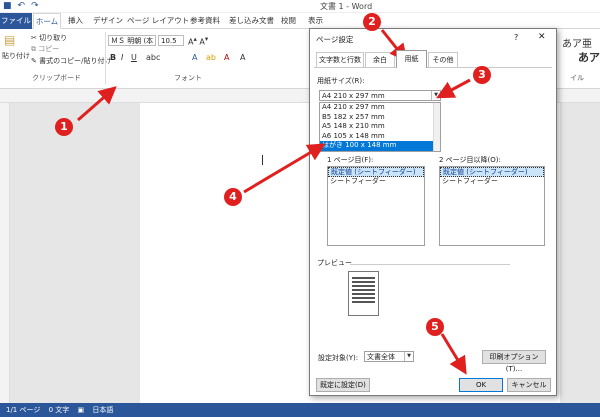  Describe the element at coordinates (435, 327) in the screenshot. I see `annotation-badge-5: 5` at that location.